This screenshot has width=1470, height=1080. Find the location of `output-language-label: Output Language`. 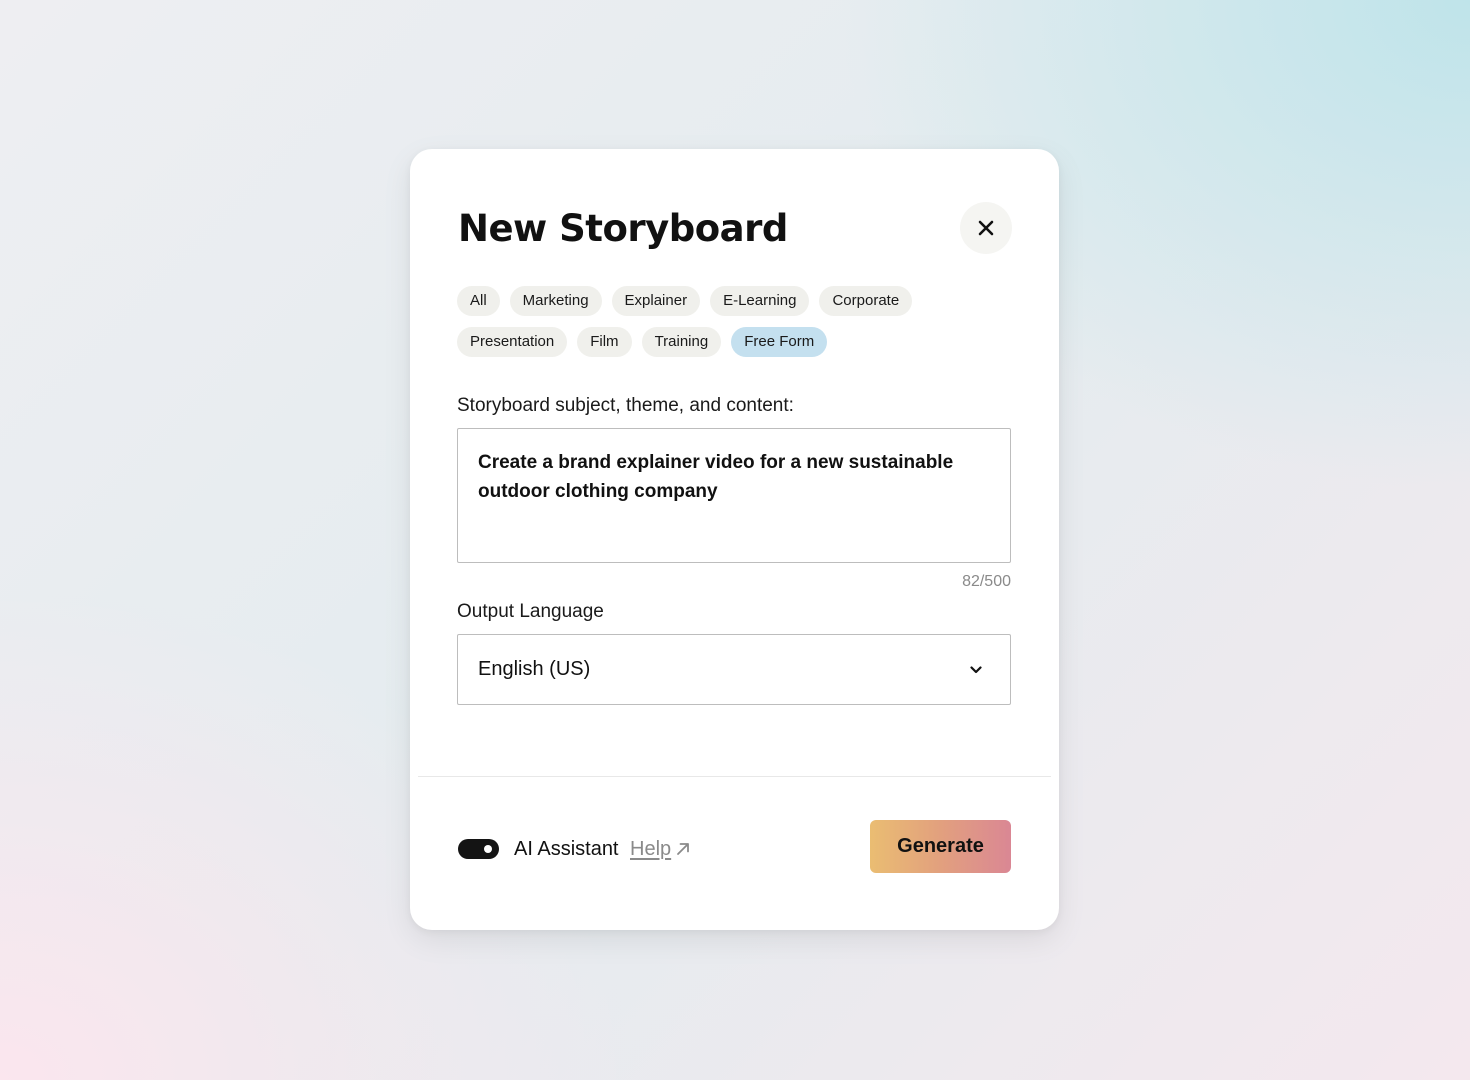

output-language-label: Output Language is located at coordinates (530, 611).